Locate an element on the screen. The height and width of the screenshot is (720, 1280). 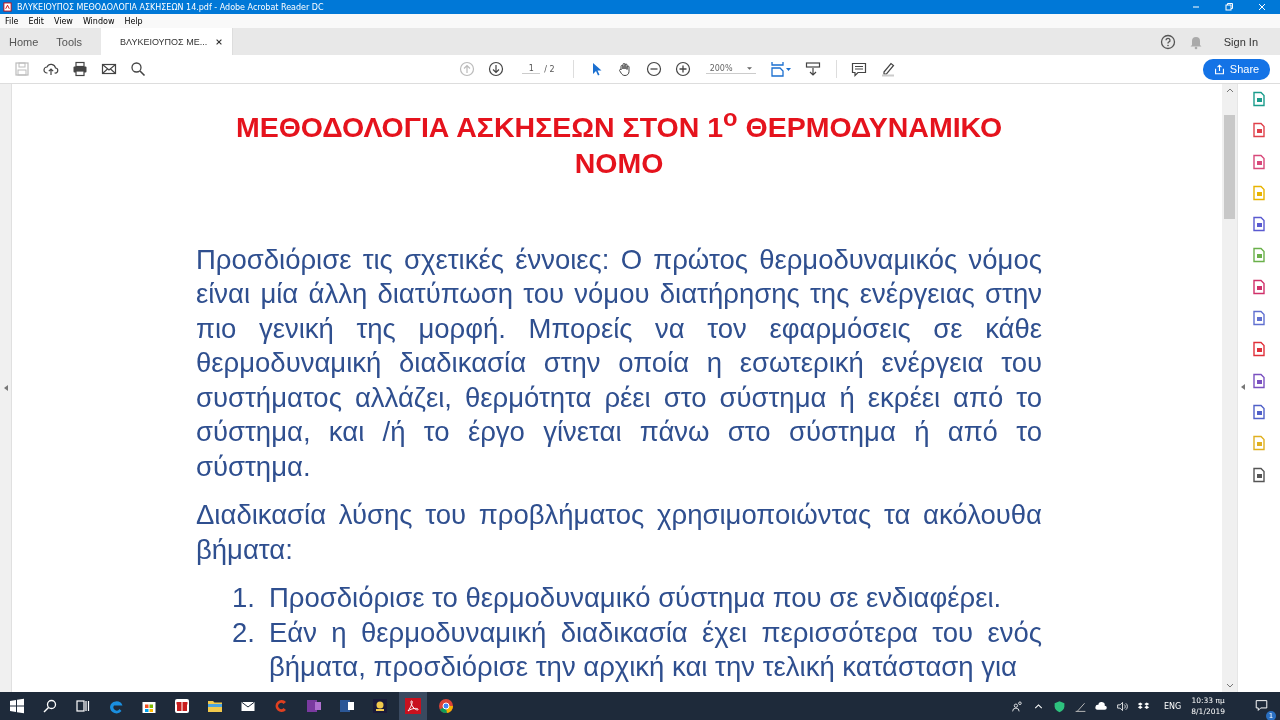
menu-item: Help is located at coordinates (133, 21).